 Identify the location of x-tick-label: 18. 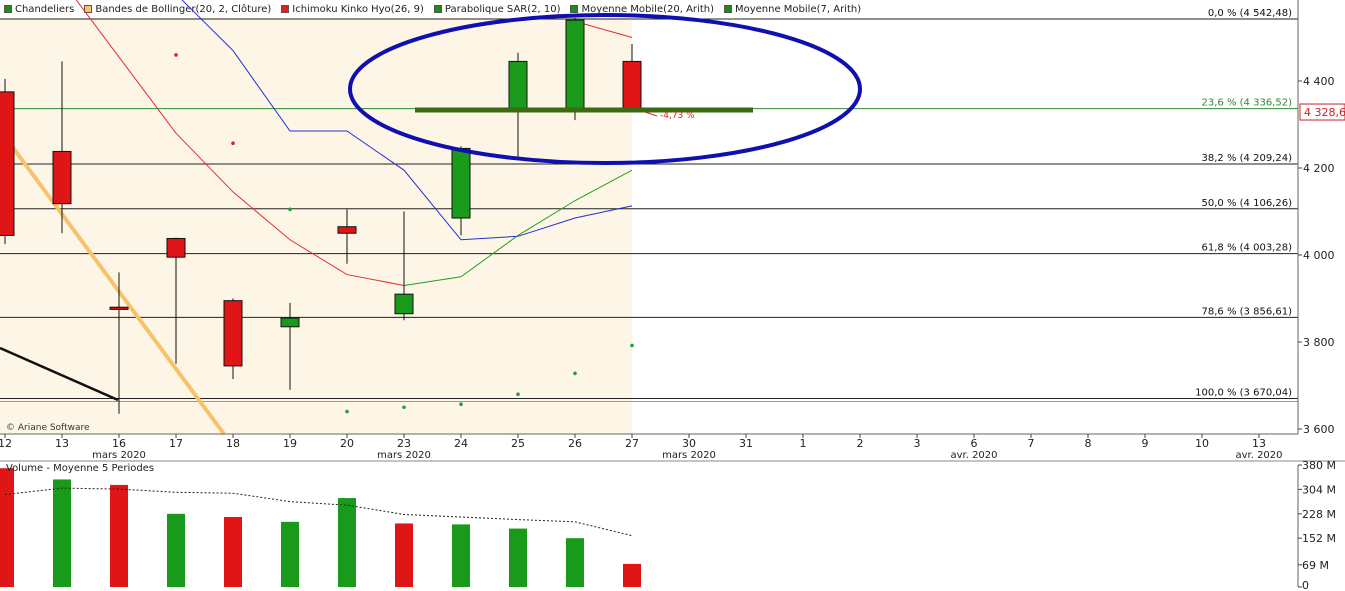
(233, 443).